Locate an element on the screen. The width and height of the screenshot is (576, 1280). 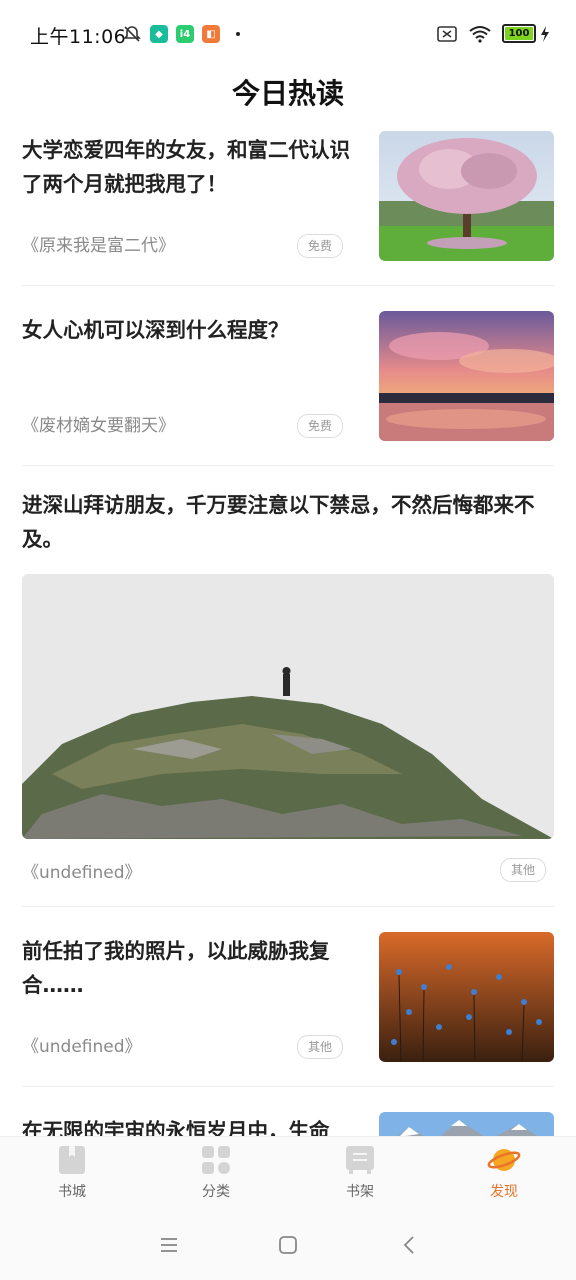
article-card: 前任拍了我的照片，以此威胁我复合…… 《undefined》 其他 is located at coordinates (288, 1007).